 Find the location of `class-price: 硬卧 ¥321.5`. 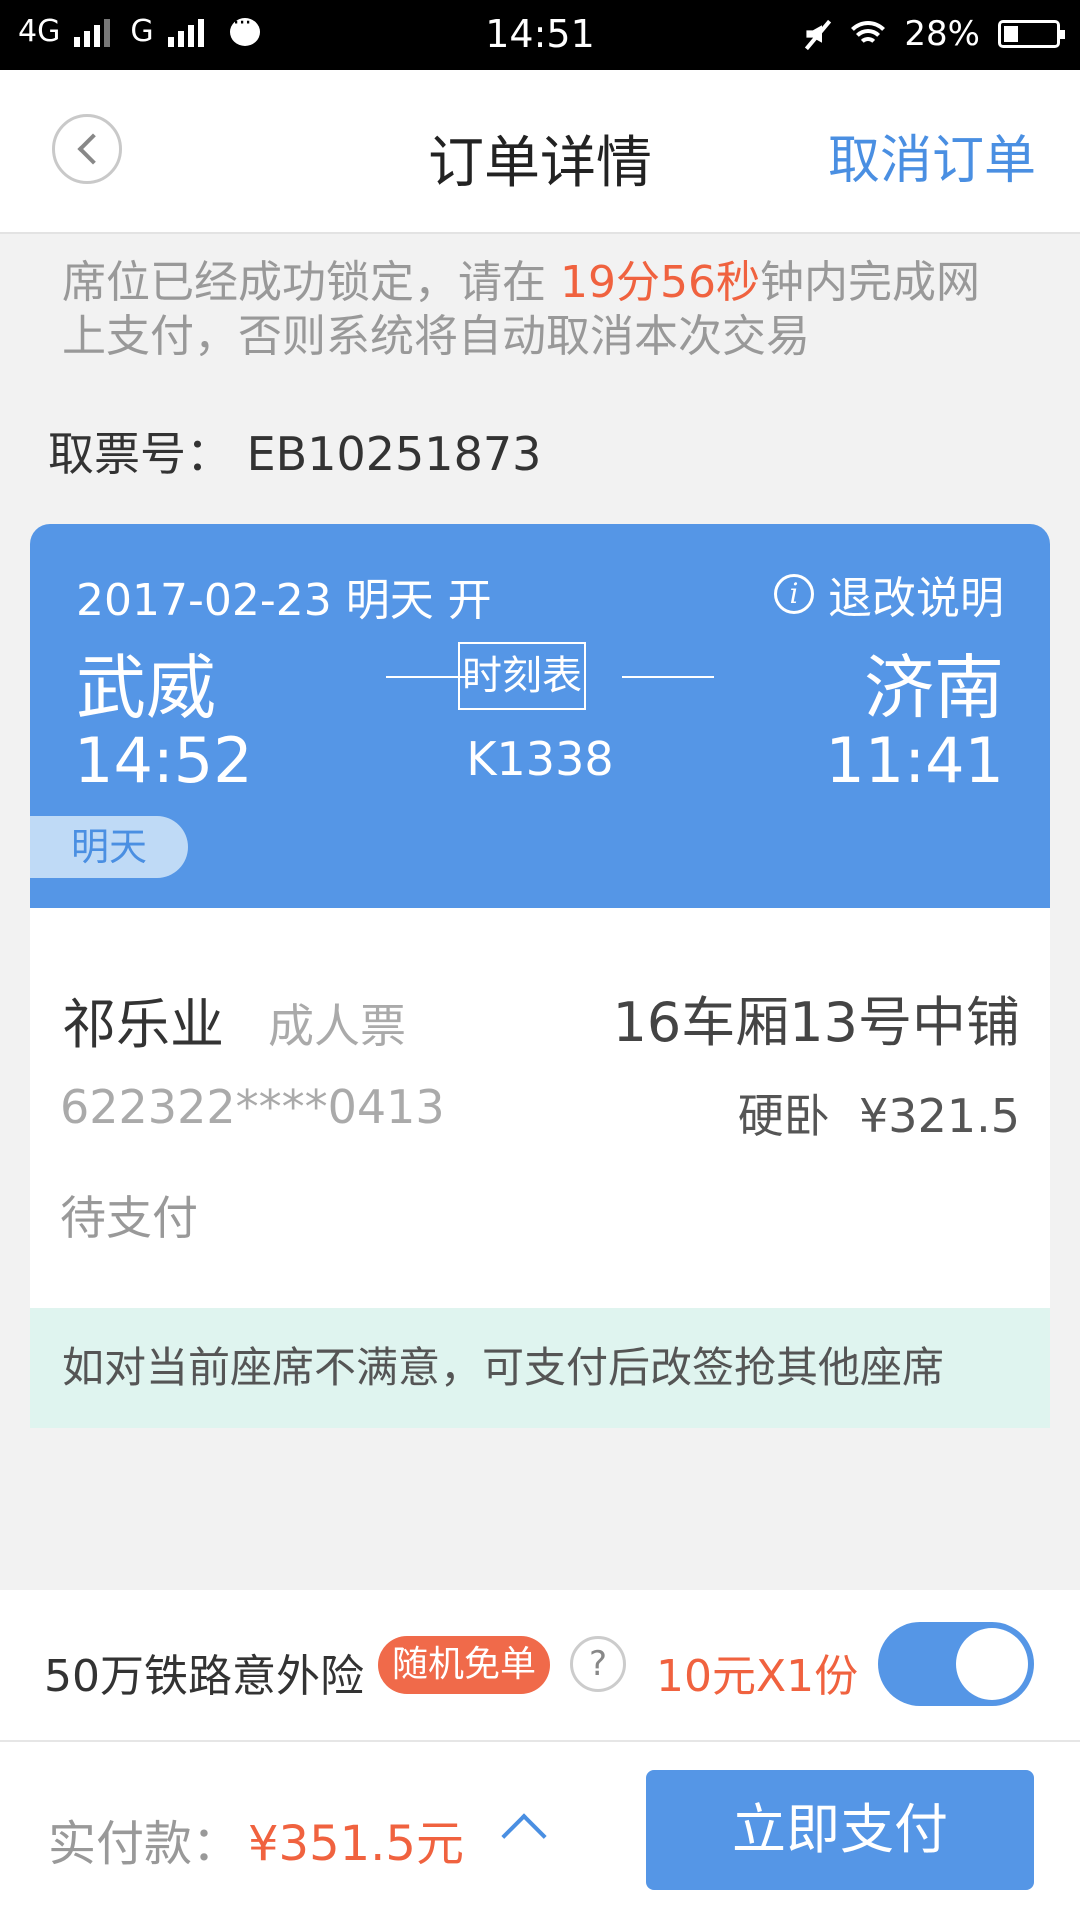

class-price: 硬卧 ¥321.5 is located at coordinates (878, 1116).